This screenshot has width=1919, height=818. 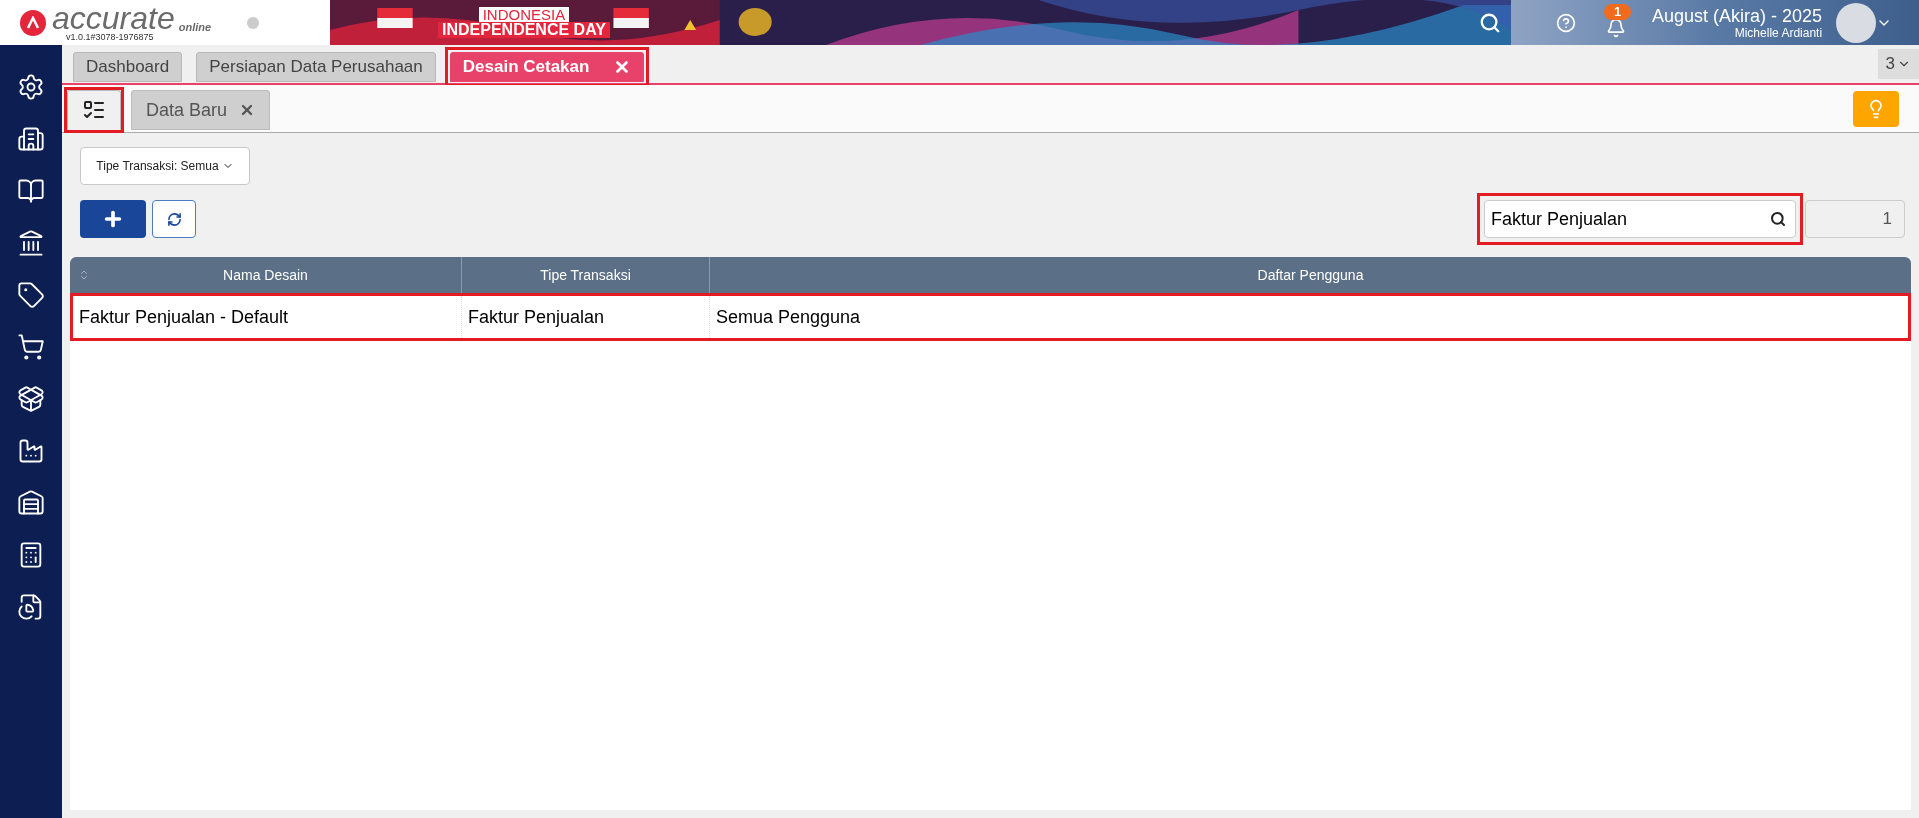 What do you see at coordinates (128, 67) in the screenshot?
I see `tab: Dashboard` at bounding box center [128, 67].